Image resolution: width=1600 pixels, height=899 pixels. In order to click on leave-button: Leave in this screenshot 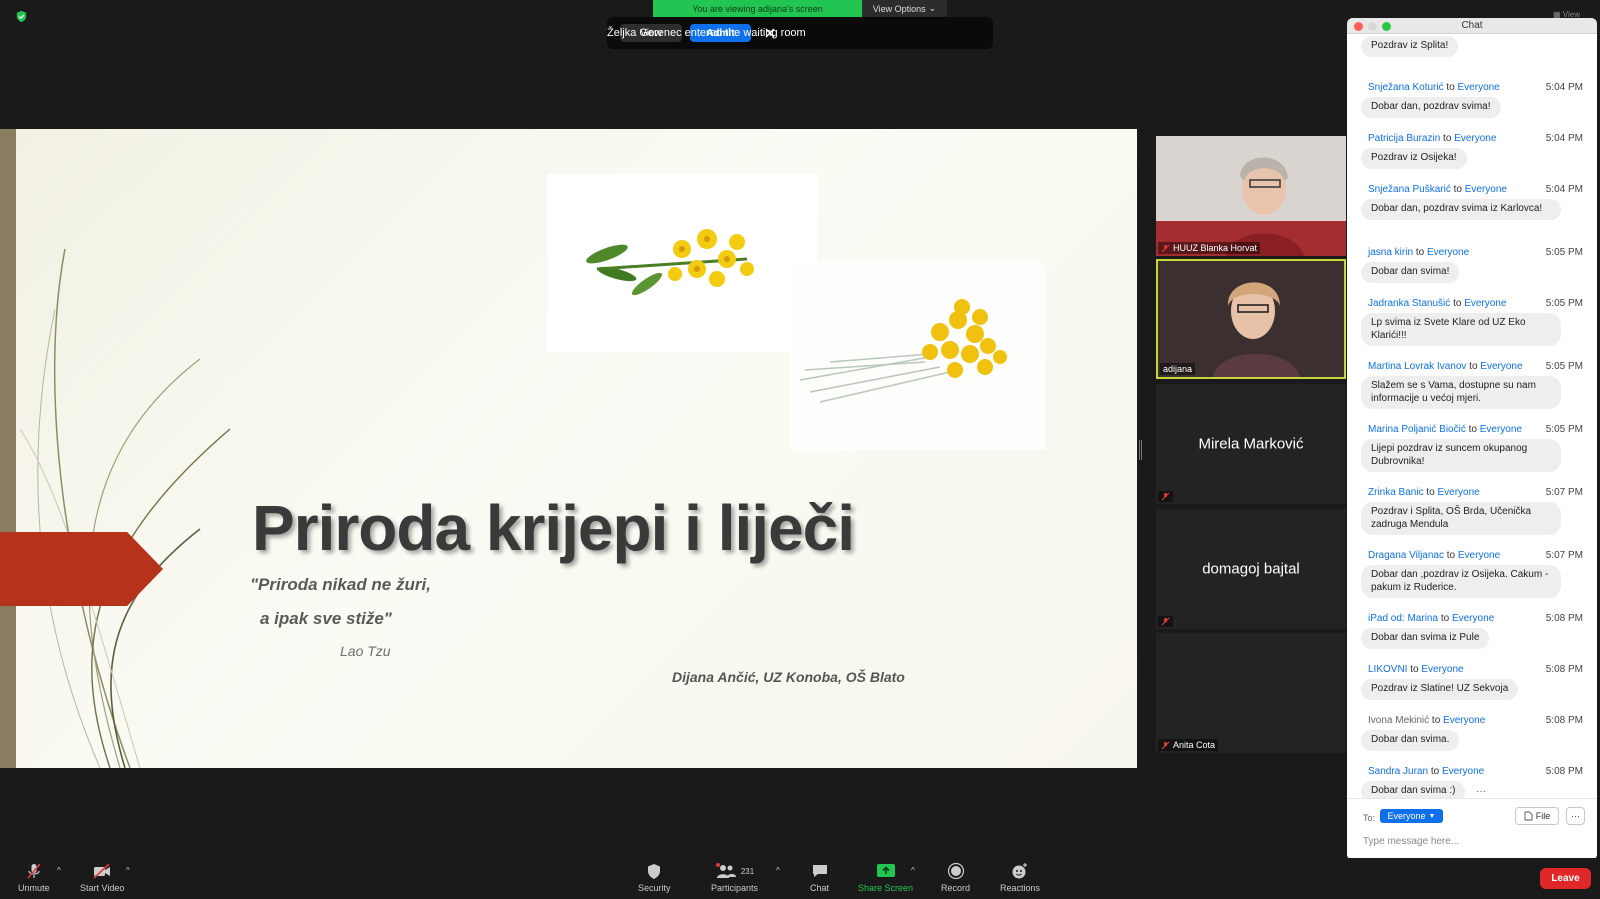, I will do `click(1565, 878)`.